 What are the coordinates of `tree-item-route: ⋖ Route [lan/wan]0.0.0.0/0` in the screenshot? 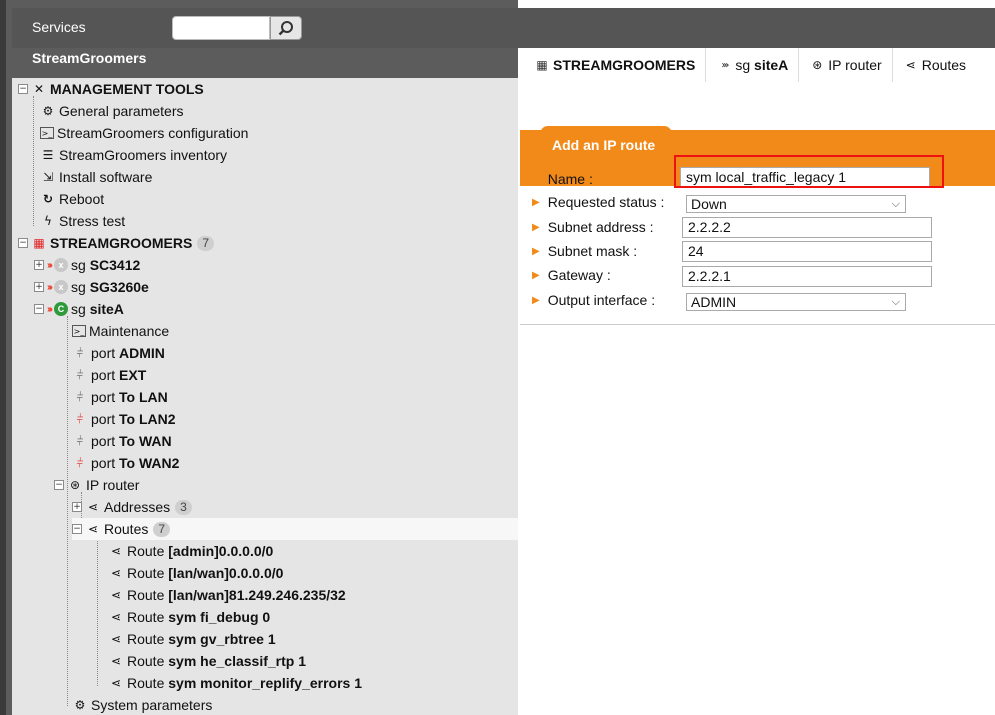 It's located at (195, 573).